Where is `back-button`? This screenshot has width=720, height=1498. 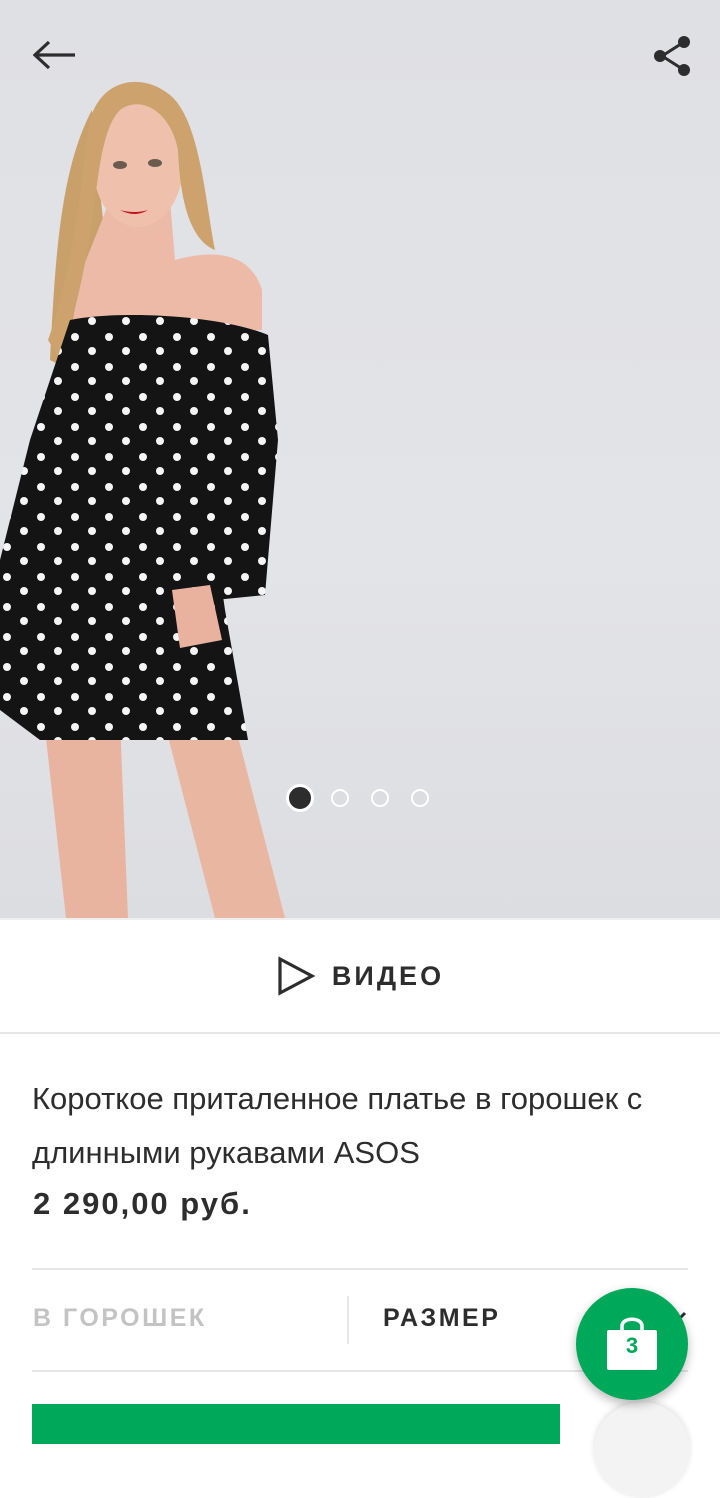
back-button is located at coordinates (55, 55).